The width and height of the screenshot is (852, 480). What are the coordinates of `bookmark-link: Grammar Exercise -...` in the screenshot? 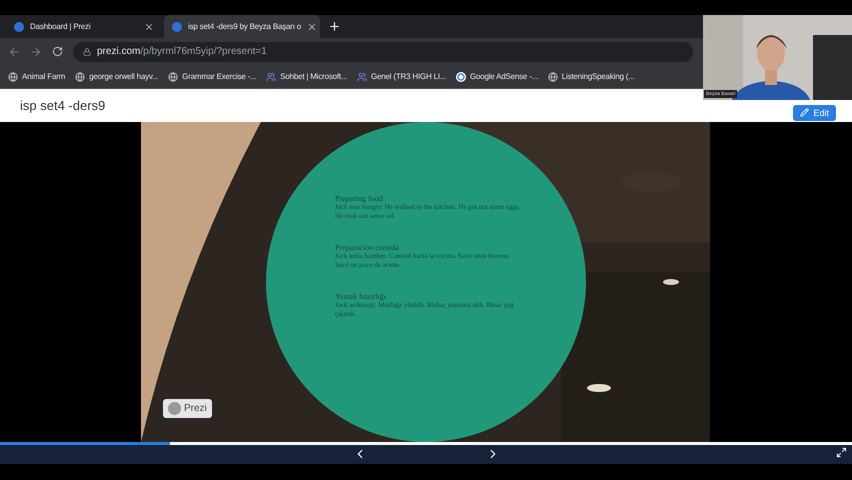 It's located at (219, 76).